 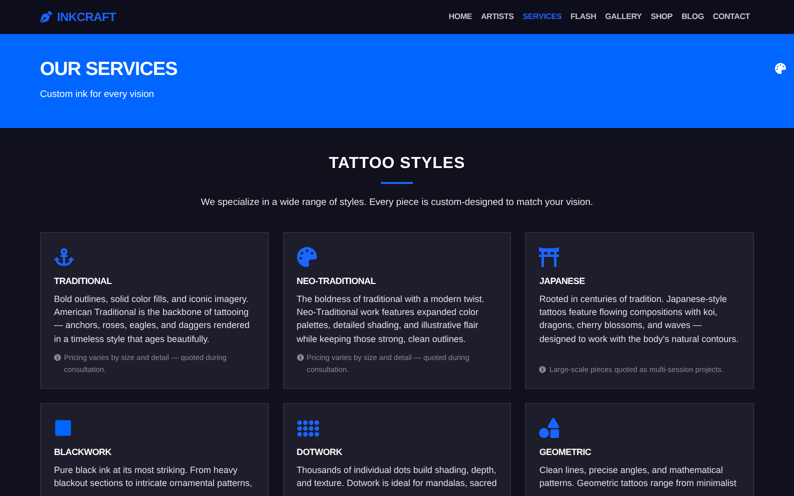 What do you see at coordinates (109, 70) in the screenshot?
I see `hero-title: OUR SERVICES` at bounding box center [109, 70].